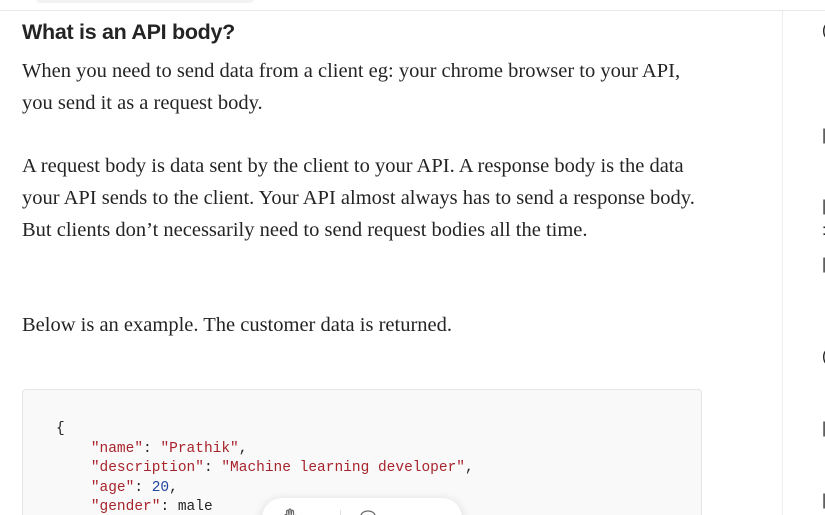 The image size is (825, 515). What do you see at coordinates (368, 511) in the screenshot?
I see `comment-icon` at bounding box center [368, 511].